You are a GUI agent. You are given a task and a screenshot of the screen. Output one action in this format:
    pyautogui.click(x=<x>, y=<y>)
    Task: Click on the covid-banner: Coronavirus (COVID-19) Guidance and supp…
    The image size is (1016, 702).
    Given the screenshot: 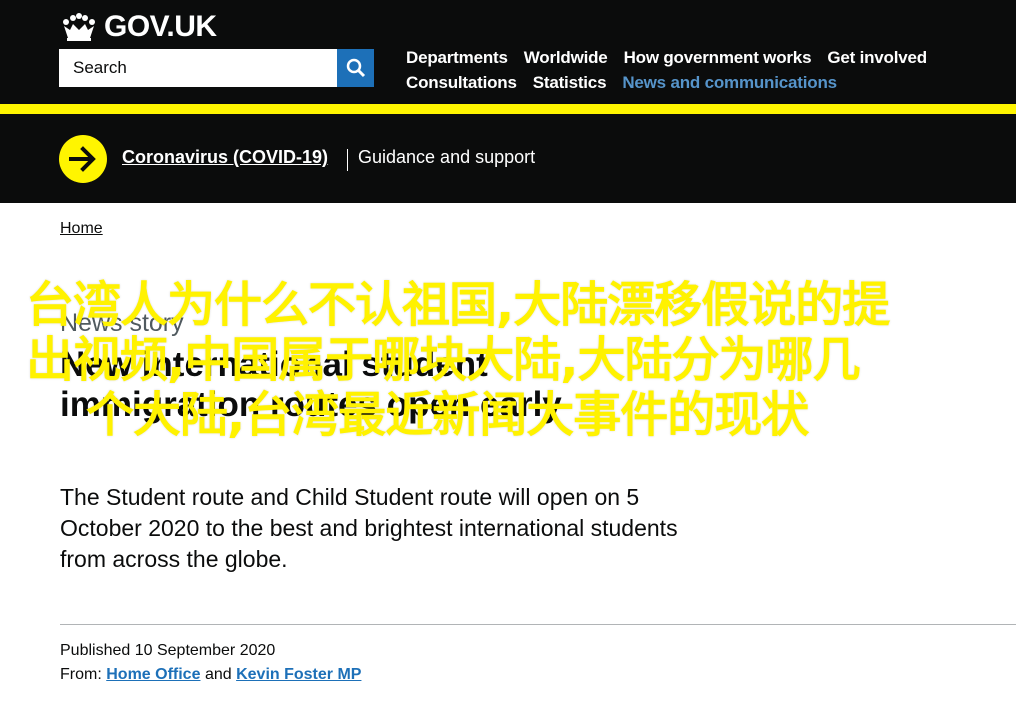 What is the action you would take?
    pyautogui.click(x=508, y=158)
    